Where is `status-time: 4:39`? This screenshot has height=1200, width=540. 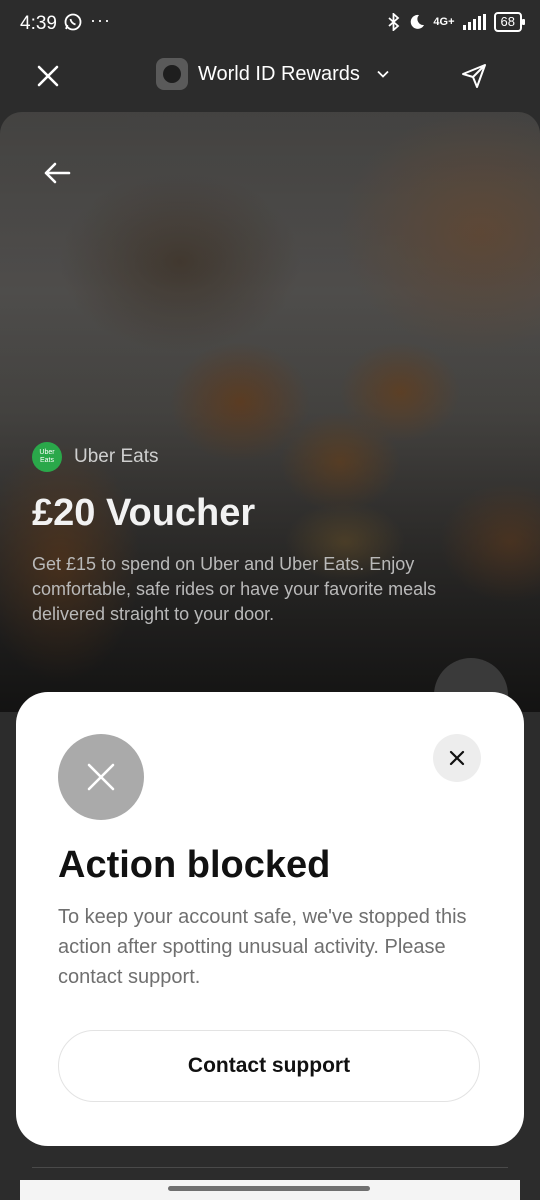 status-time: 4:39 is located at coordinates (38, 23).